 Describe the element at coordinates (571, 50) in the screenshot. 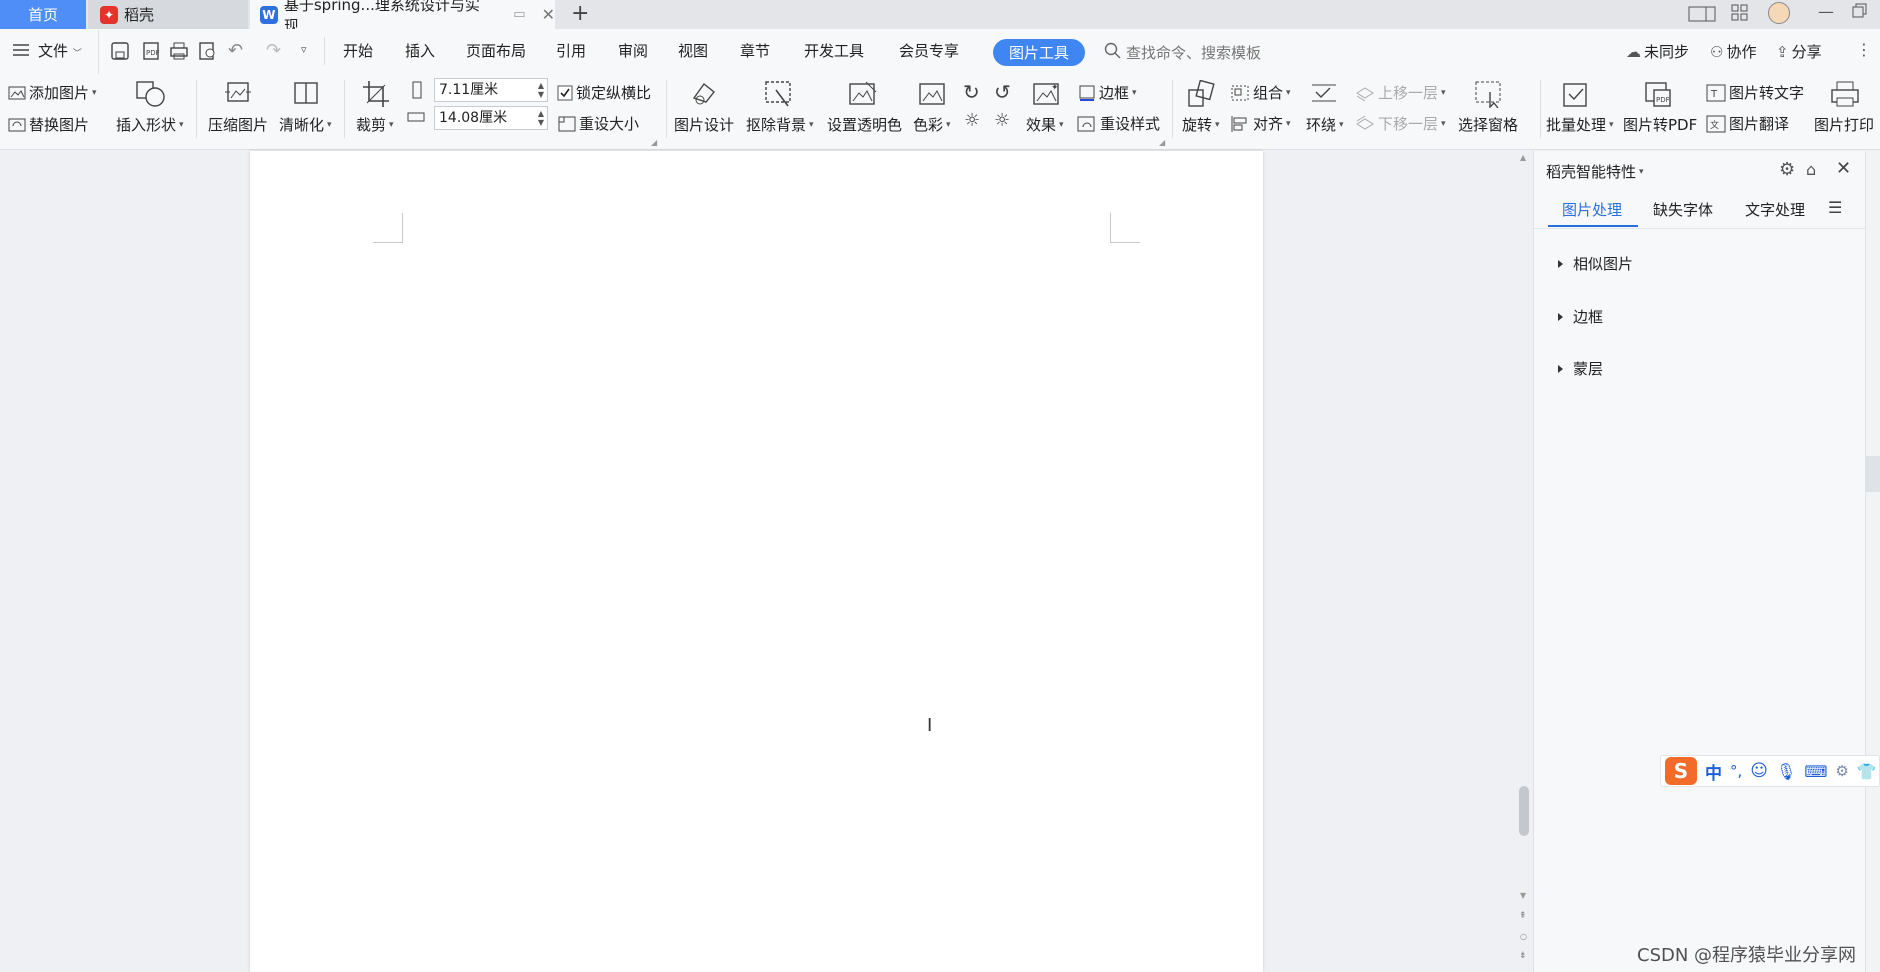

I see `menu-references: 引用` at that location.